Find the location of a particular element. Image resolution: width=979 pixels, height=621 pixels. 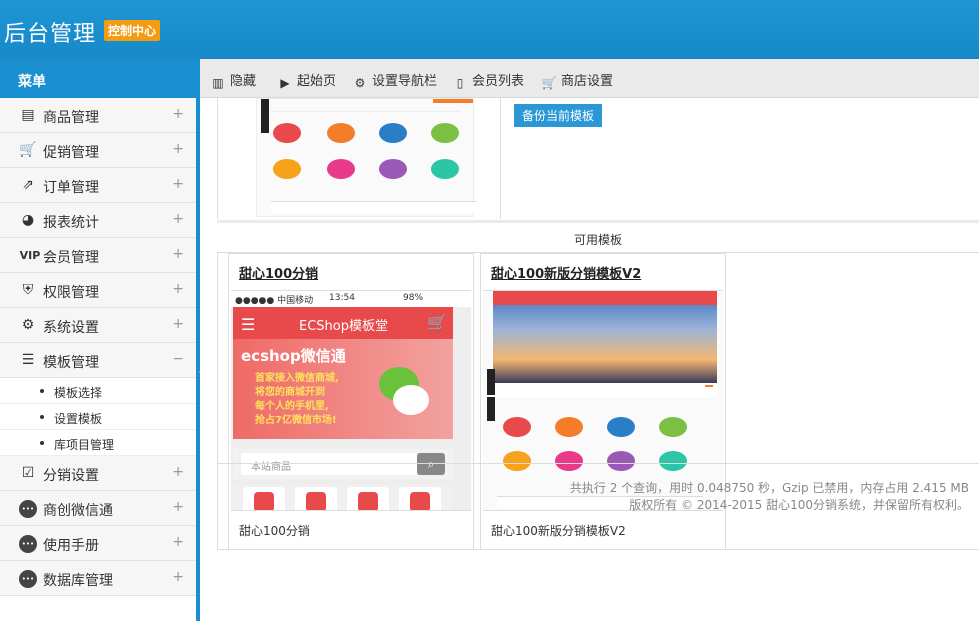

phone-status-bar: ●●●●● 中国移动 13:54 98% is located at coordinates (351, 299).